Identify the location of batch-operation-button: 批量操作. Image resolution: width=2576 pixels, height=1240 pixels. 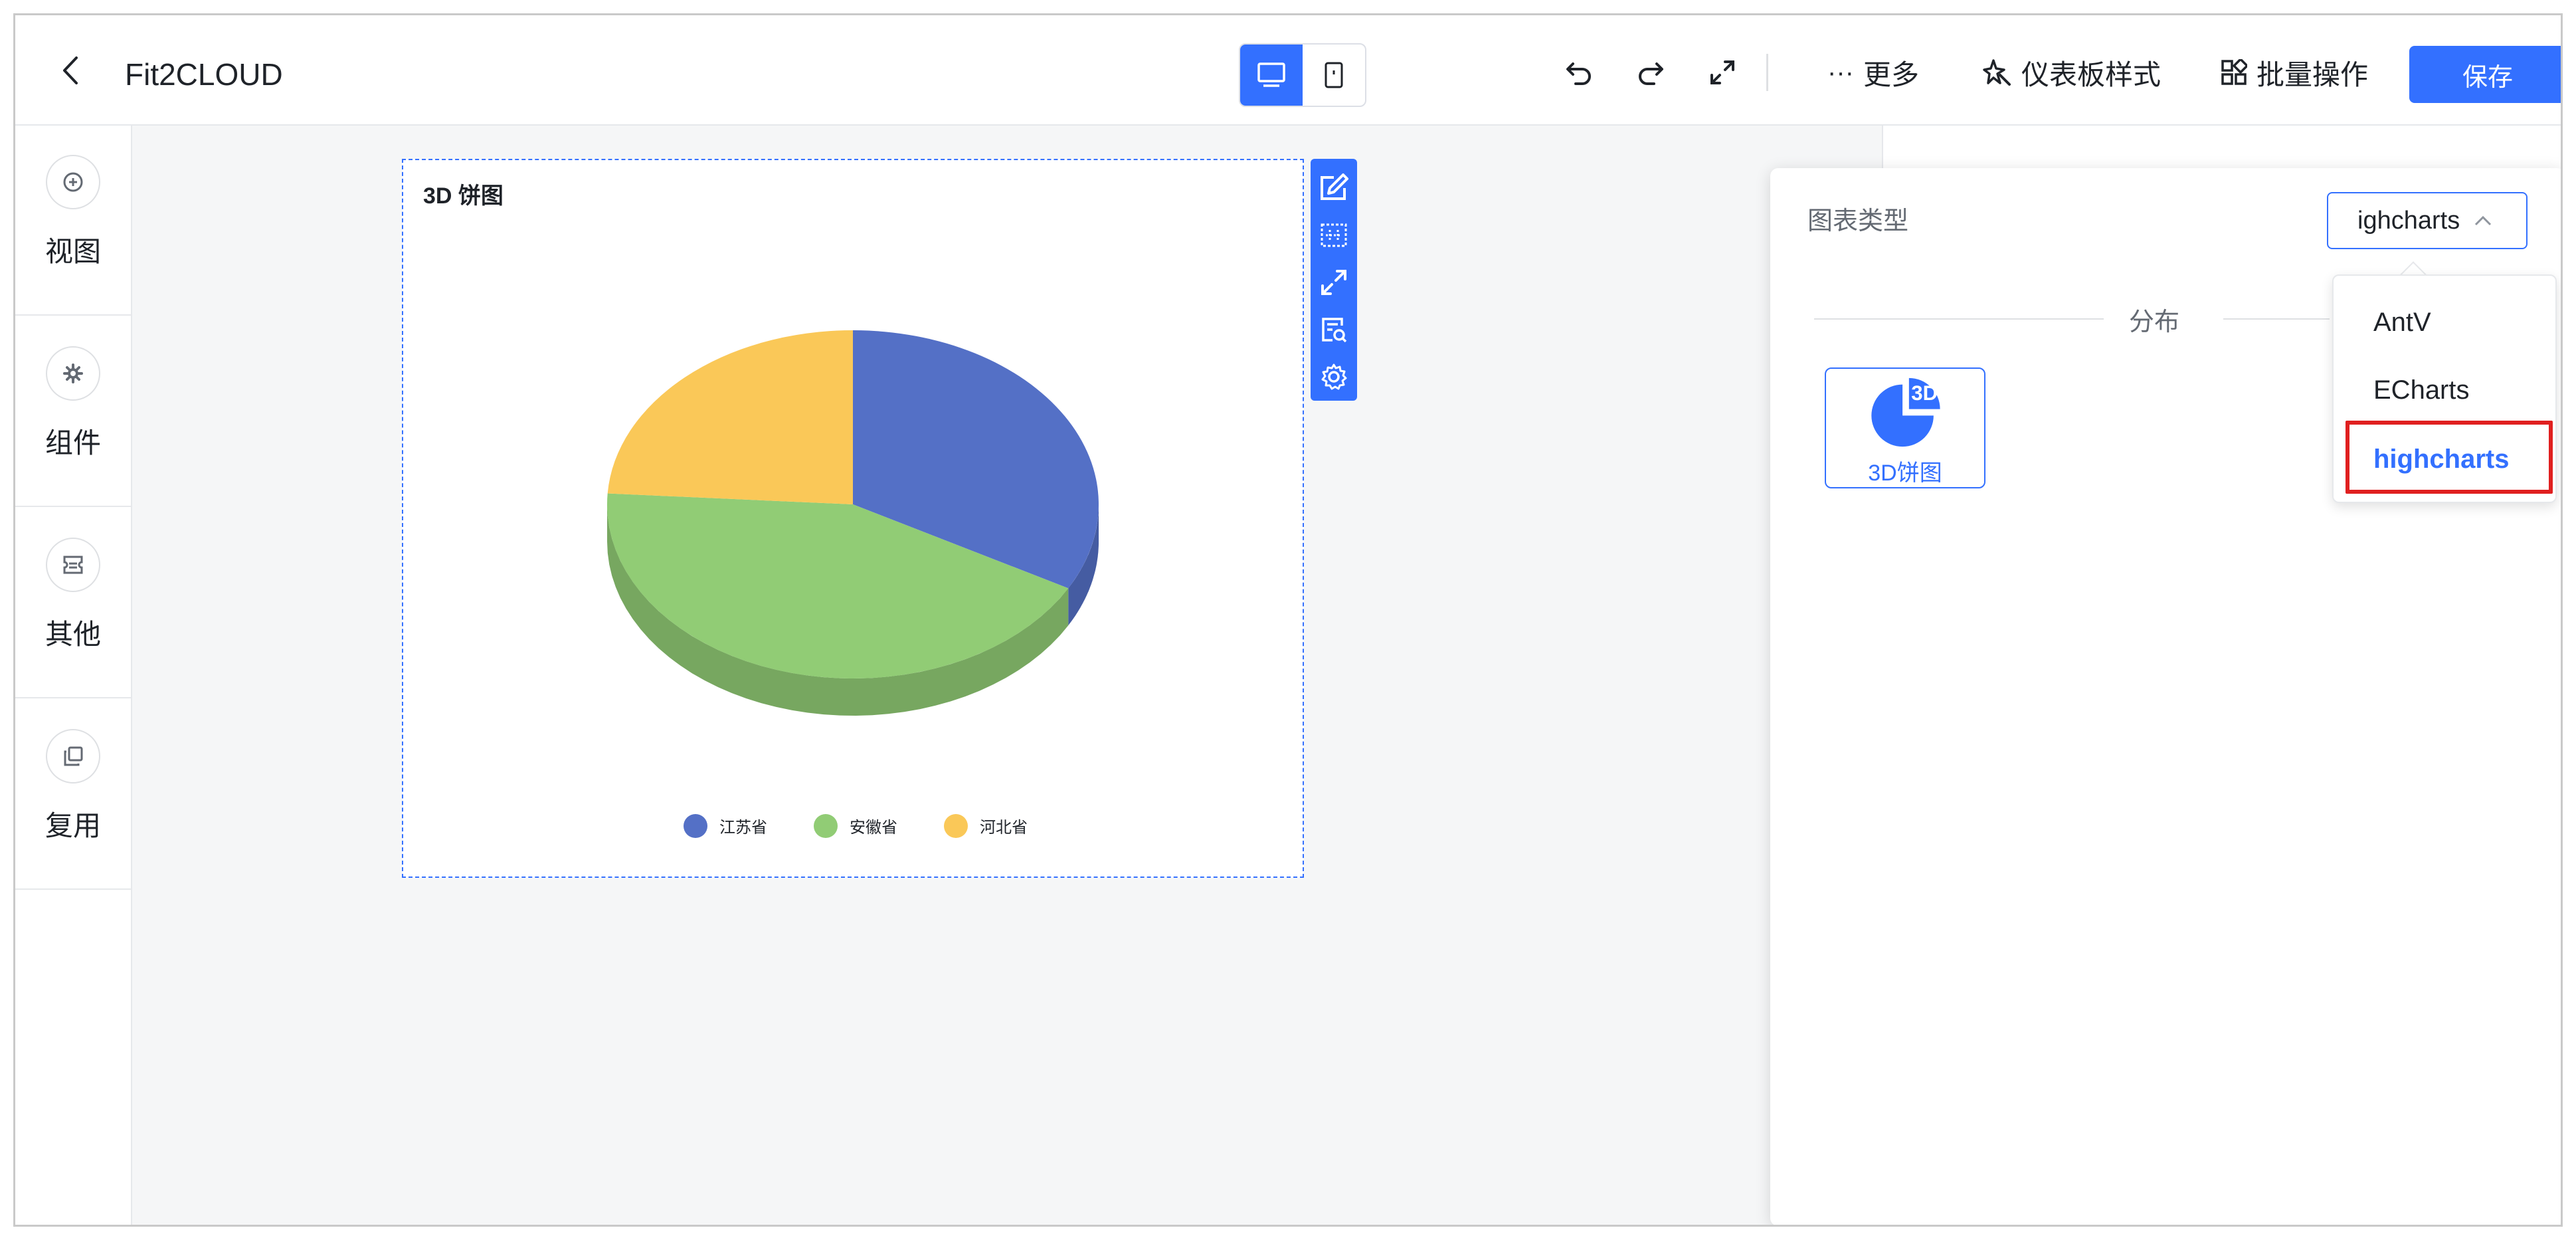
(2294, 72).